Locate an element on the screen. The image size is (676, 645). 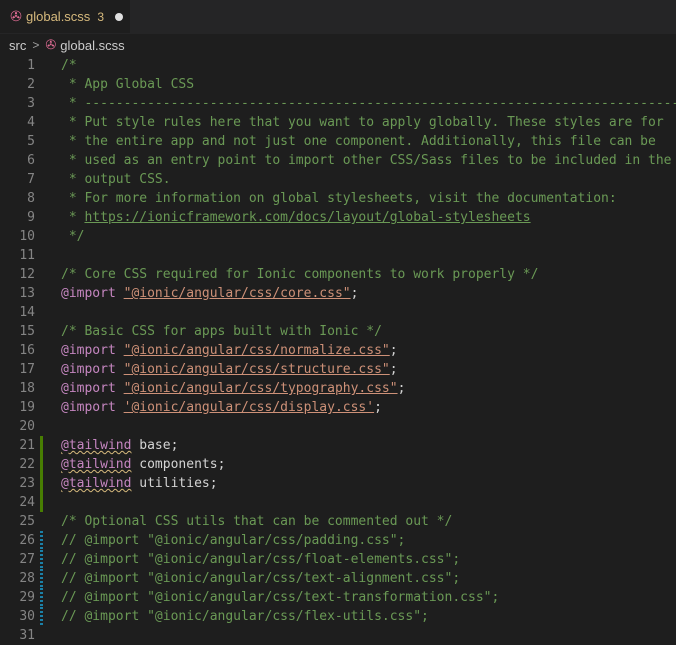
breadcrumb-file: global.scss is located at coordinates (92, 45).